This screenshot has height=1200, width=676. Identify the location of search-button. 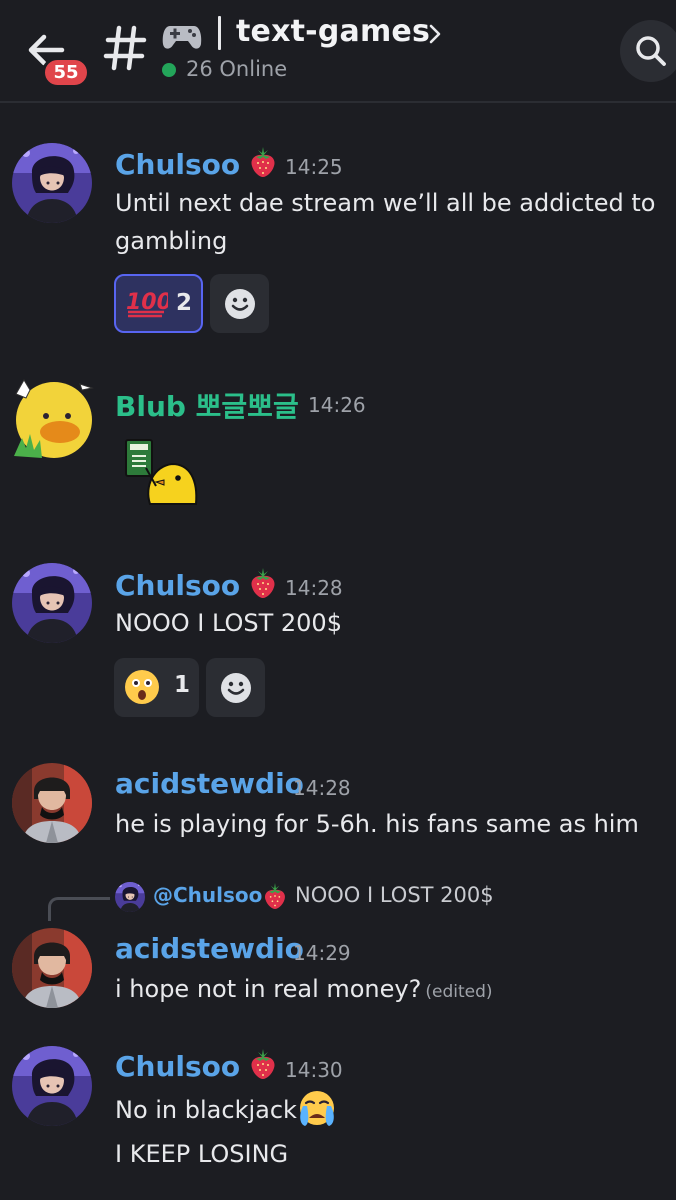
(648, 51).